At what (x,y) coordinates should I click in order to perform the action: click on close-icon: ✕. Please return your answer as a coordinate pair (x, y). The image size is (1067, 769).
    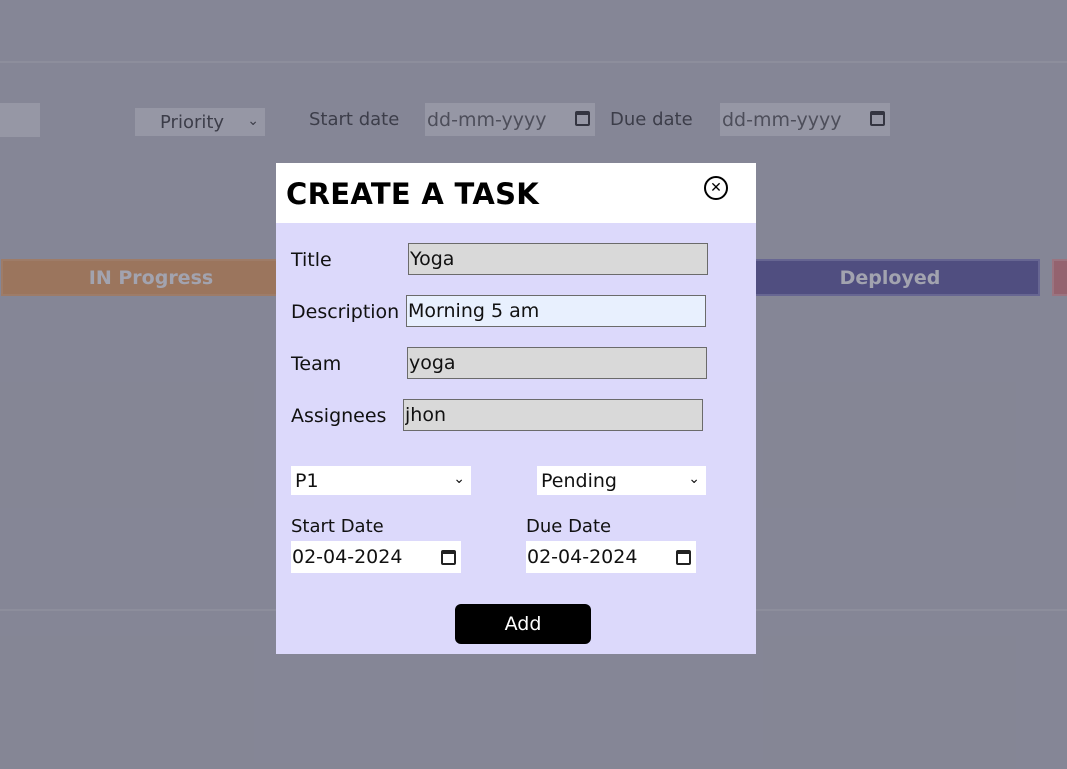
    Looking at the image, I should click on (716, 188).